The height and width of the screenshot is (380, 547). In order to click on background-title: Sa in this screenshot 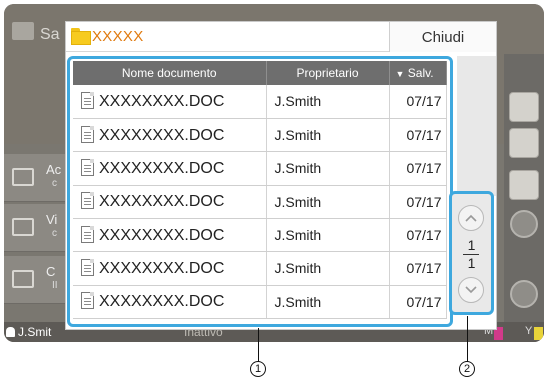, I will do `click(50, 34)`.